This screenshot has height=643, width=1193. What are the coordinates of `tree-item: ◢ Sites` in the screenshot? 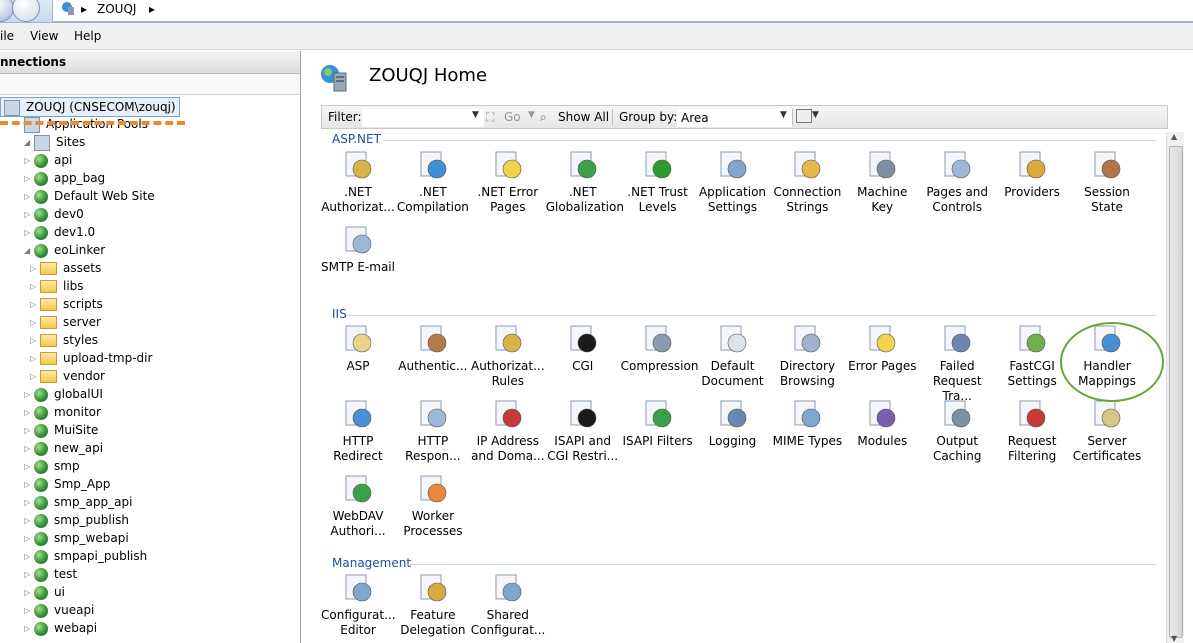 It's located at (54, 142).